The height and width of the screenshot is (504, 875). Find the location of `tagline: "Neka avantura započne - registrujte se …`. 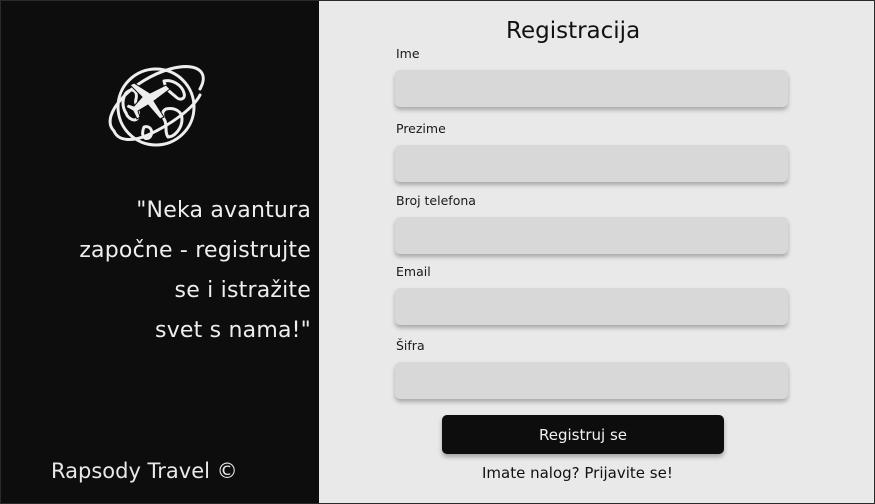

tagline: "Neka avantura započne - registrujte se … is located at coordinates (161, 271).